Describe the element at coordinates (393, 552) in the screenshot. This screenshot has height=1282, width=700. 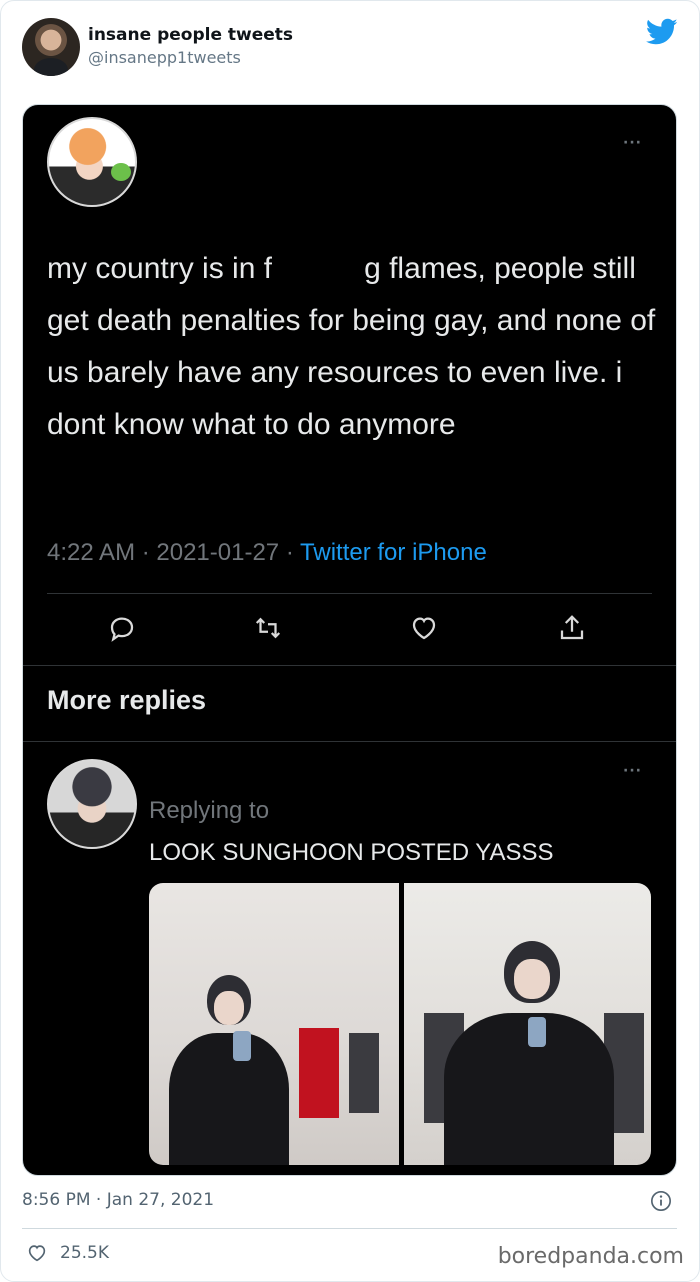
I see `tweet-source: Twitter for iPhone` at that location.